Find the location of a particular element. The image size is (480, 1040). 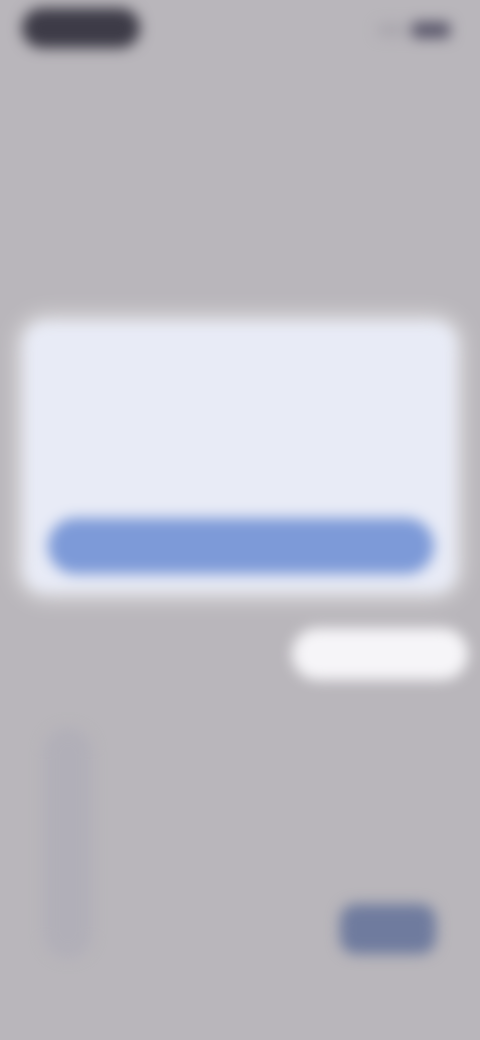

signal-icon is located at coordinates (392, 30).